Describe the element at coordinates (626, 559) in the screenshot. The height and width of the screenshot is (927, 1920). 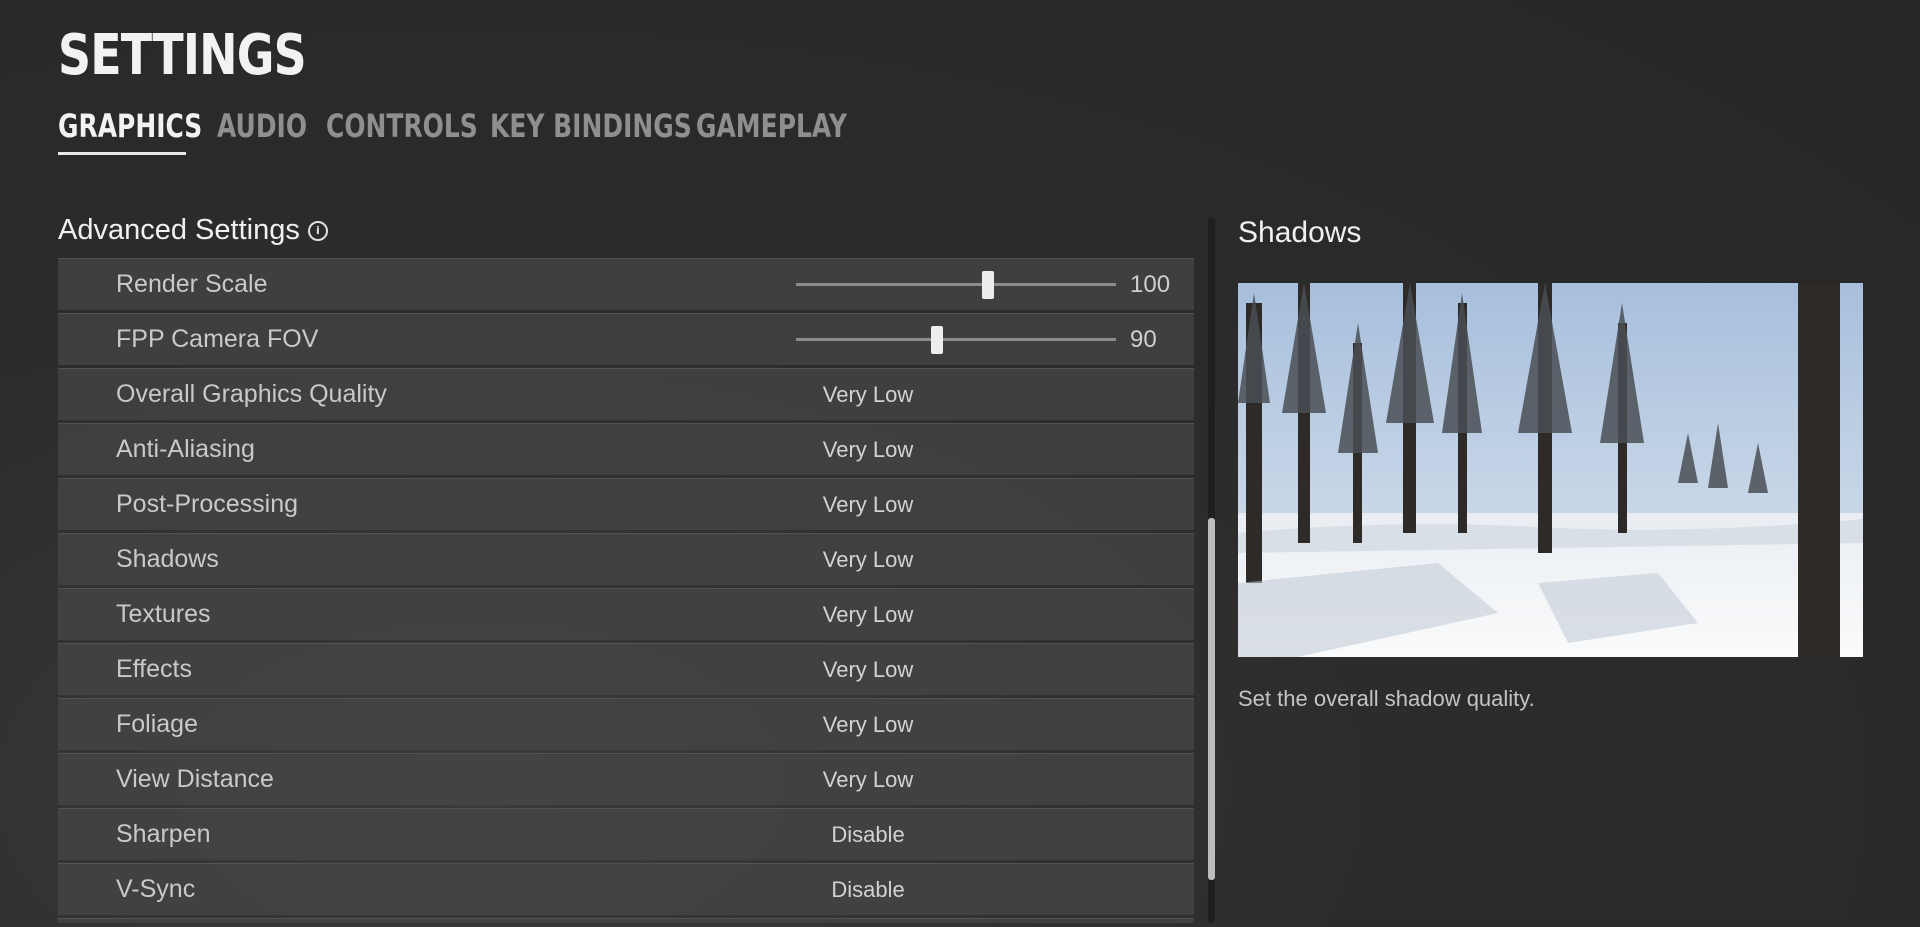
I see `setting-row-shadows: Shadows Very Low` at that location.